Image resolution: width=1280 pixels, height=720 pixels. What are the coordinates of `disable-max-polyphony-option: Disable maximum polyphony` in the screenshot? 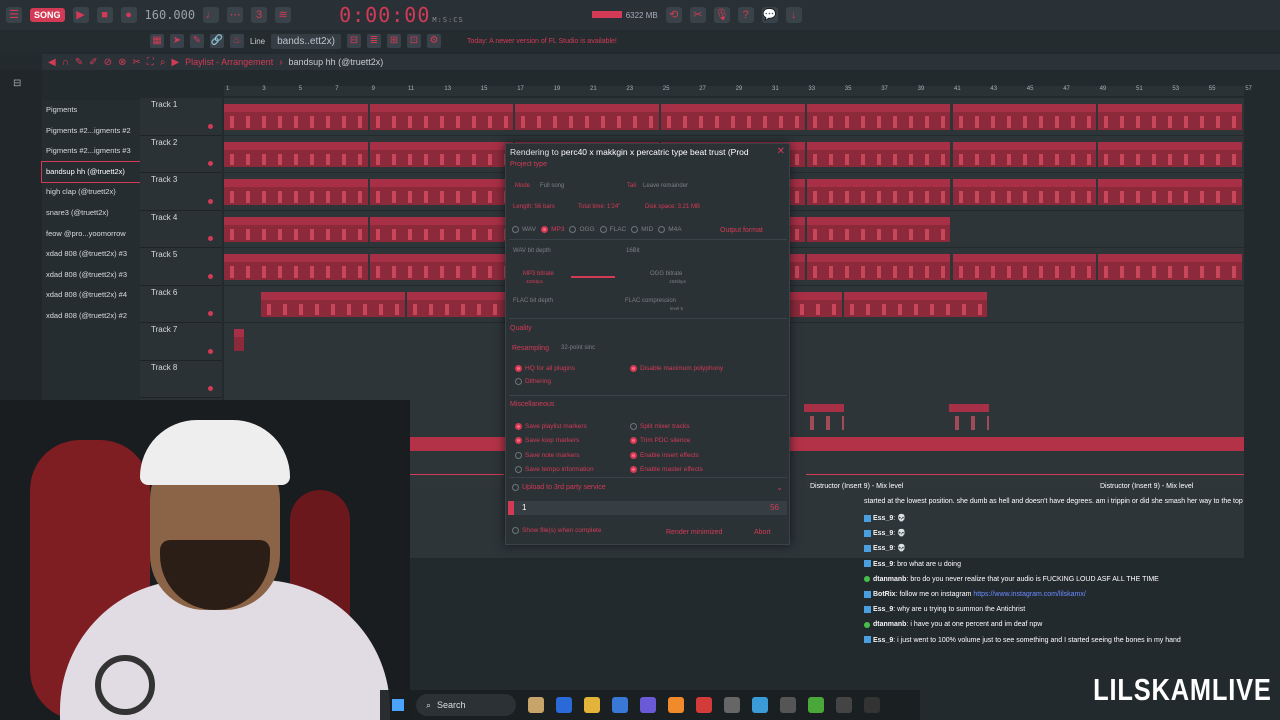 It's located at (676, 368).